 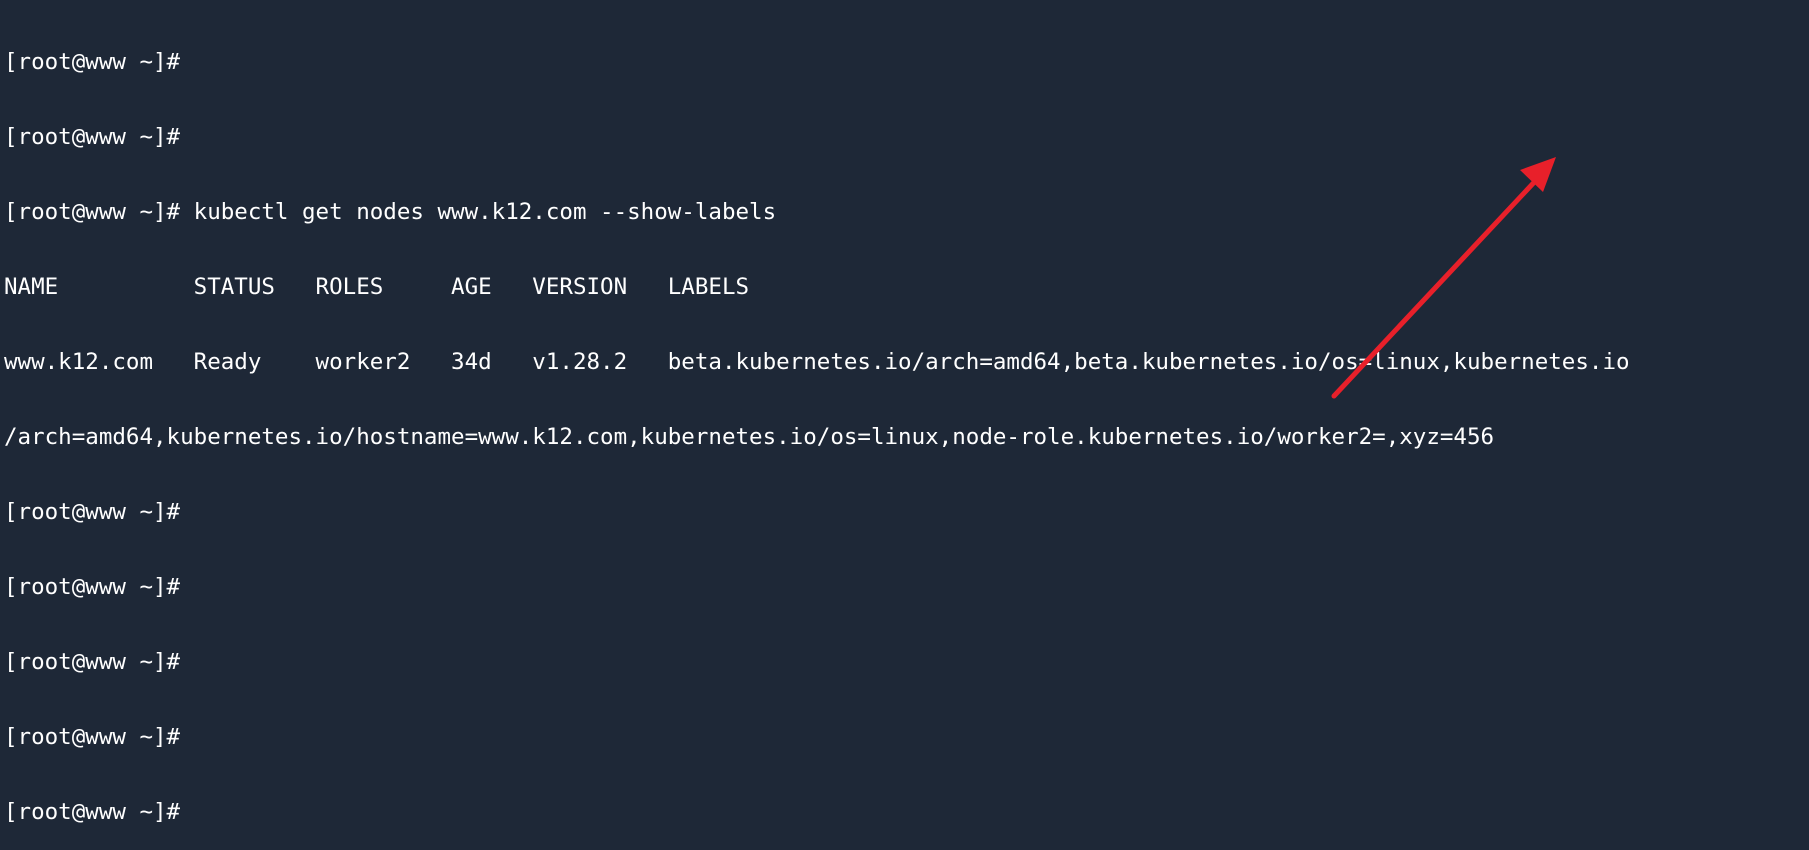 What do you see at coordinates (377, 287) in the screenshot?
I see `table-header-line: NAME STATUS ROLES AGE VERSION LABELS` at bounding box center [377, 287].